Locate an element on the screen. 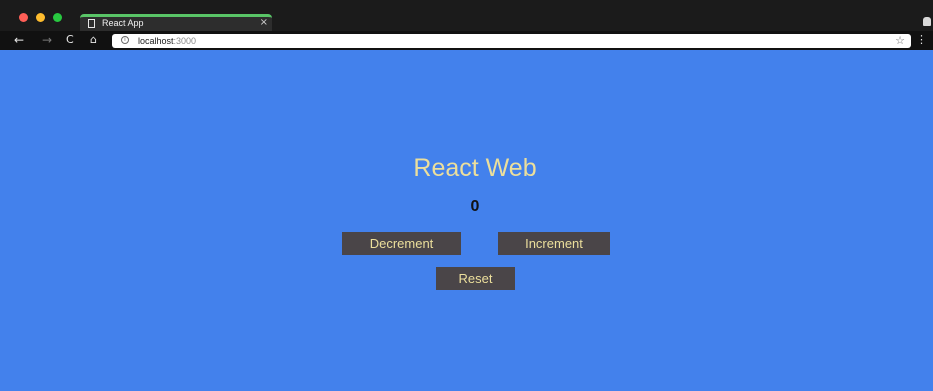 The height and width of the screenshot is (391, 933). browser-toolbar: ← → C ⌂ i localhost:3000 ☆ ⋮ is located at coordinates (466, 40).